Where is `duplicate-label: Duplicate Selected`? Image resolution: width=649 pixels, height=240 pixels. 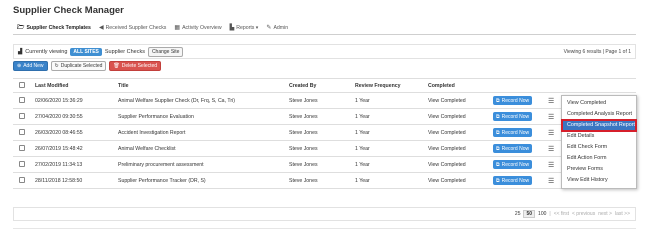 duplicate-label: Duplicate Selected is located at coordinates (81, 66).